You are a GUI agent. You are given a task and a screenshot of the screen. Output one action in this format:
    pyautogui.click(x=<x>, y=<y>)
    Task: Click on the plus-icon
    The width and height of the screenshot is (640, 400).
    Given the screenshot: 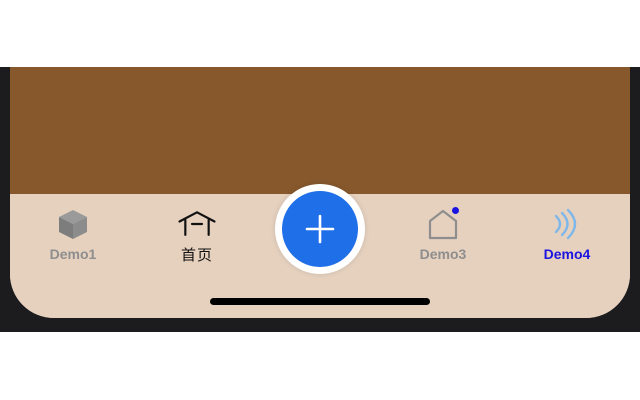 What is the action you would take?
    pyautogui.click(x=320, y=229)
    